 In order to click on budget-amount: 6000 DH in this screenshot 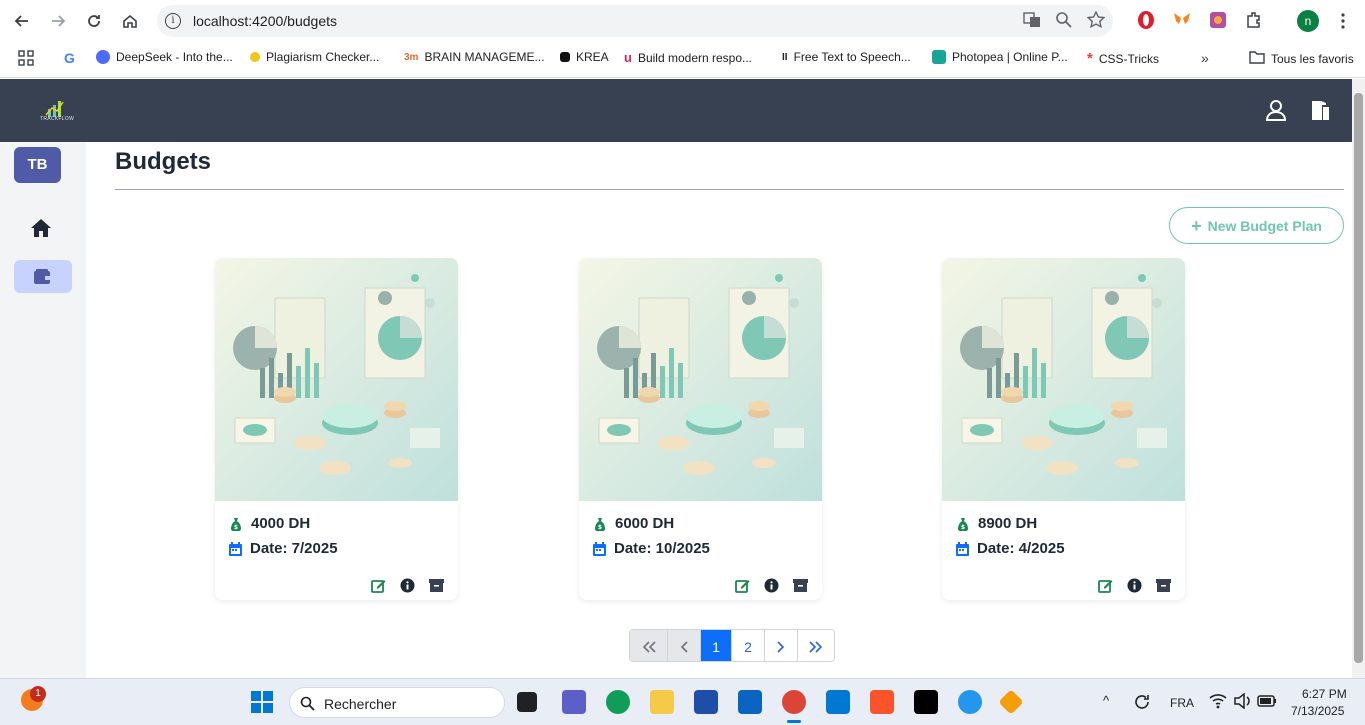, I will do `click(645, 523)`.